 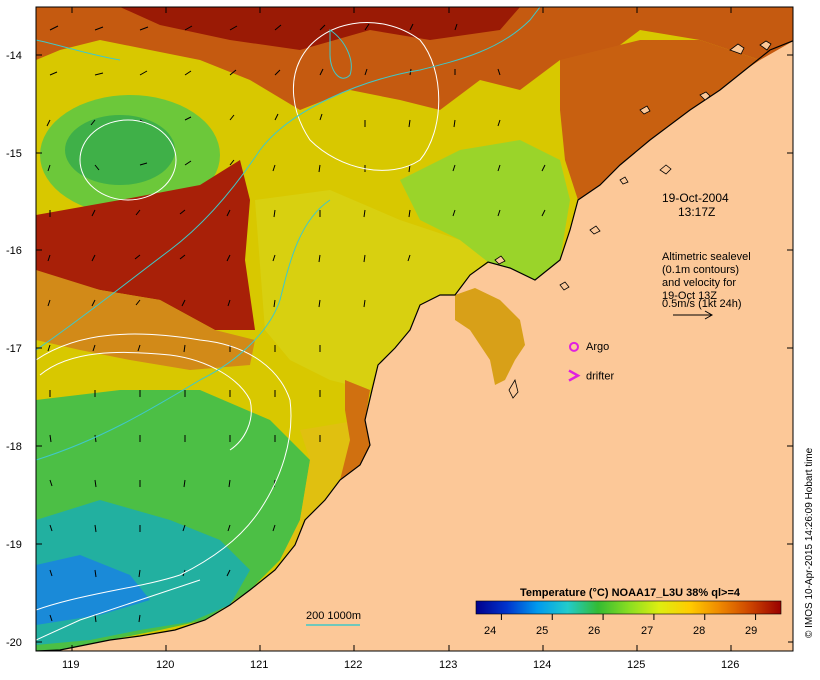 I want to click on colorbar-tick-label: 24, so click(x=490, y=631).